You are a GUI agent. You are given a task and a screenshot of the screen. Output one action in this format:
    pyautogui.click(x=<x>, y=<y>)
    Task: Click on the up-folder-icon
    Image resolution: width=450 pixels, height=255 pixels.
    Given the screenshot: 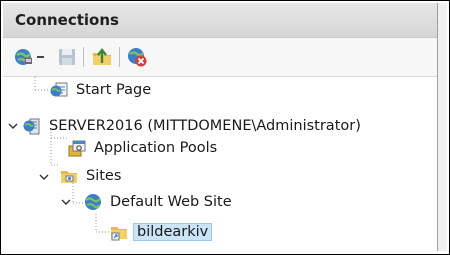 What is the action you would take?
    pyautogui.click(x=102, y=56)
    